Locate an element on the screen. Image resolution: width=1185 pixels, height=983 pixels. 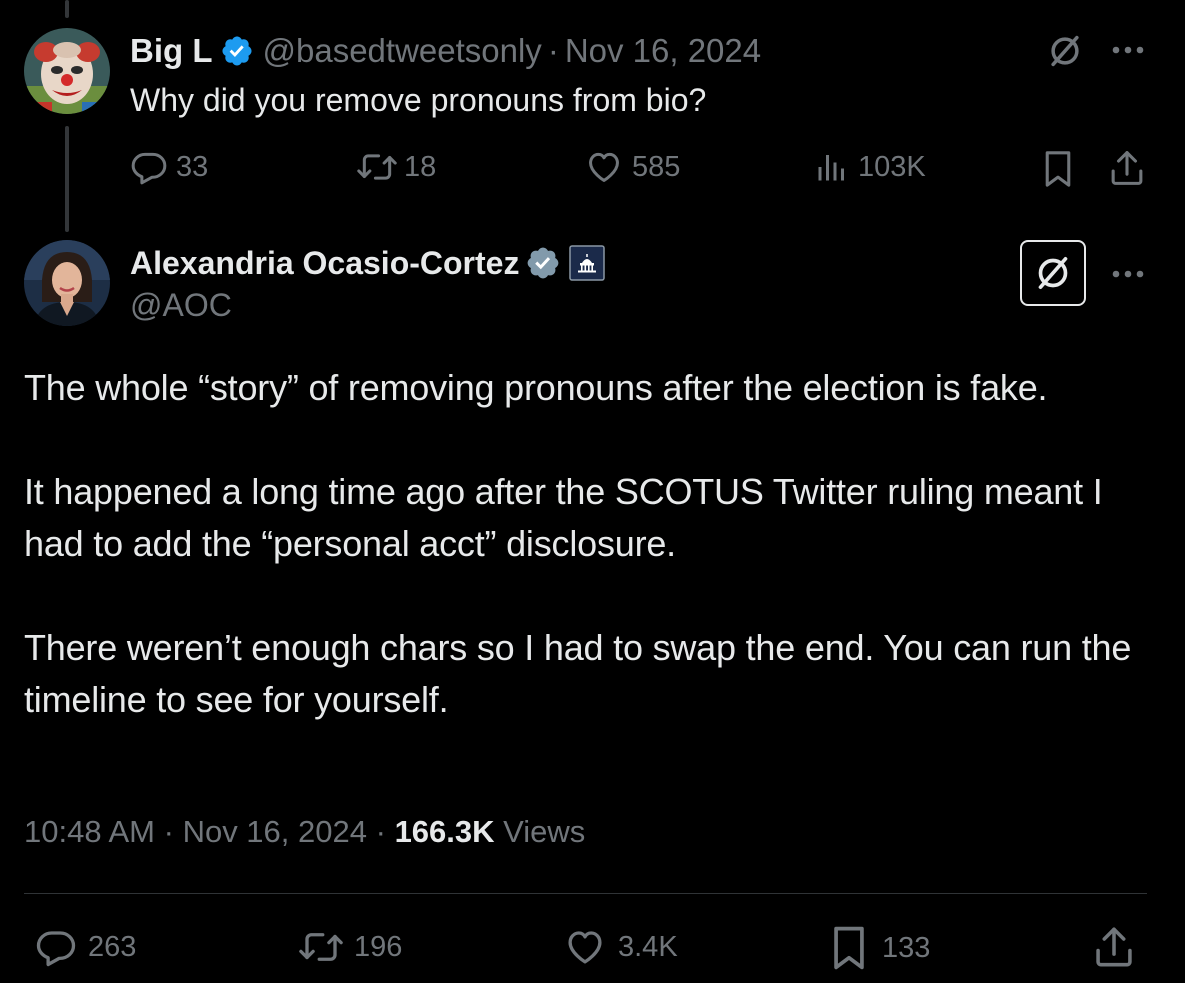
reply-date: Nov 16, 2024 is located at coordinates (663, 51).